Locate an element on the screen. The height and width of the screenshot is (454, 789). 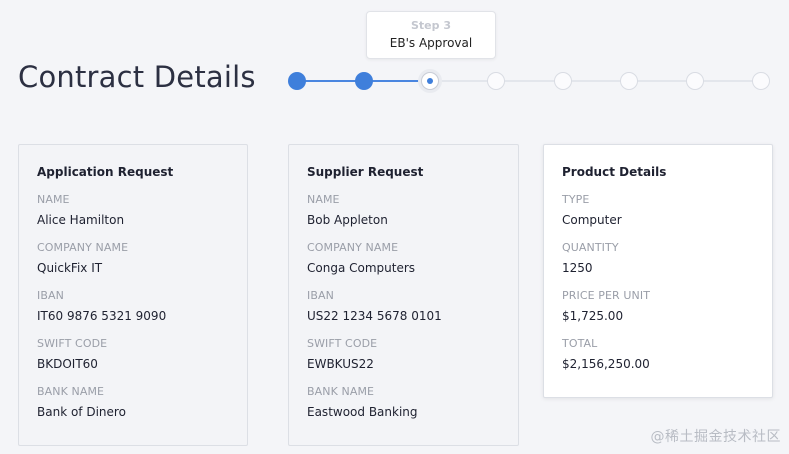
progress-stepper is located at coordinates (529, 81).